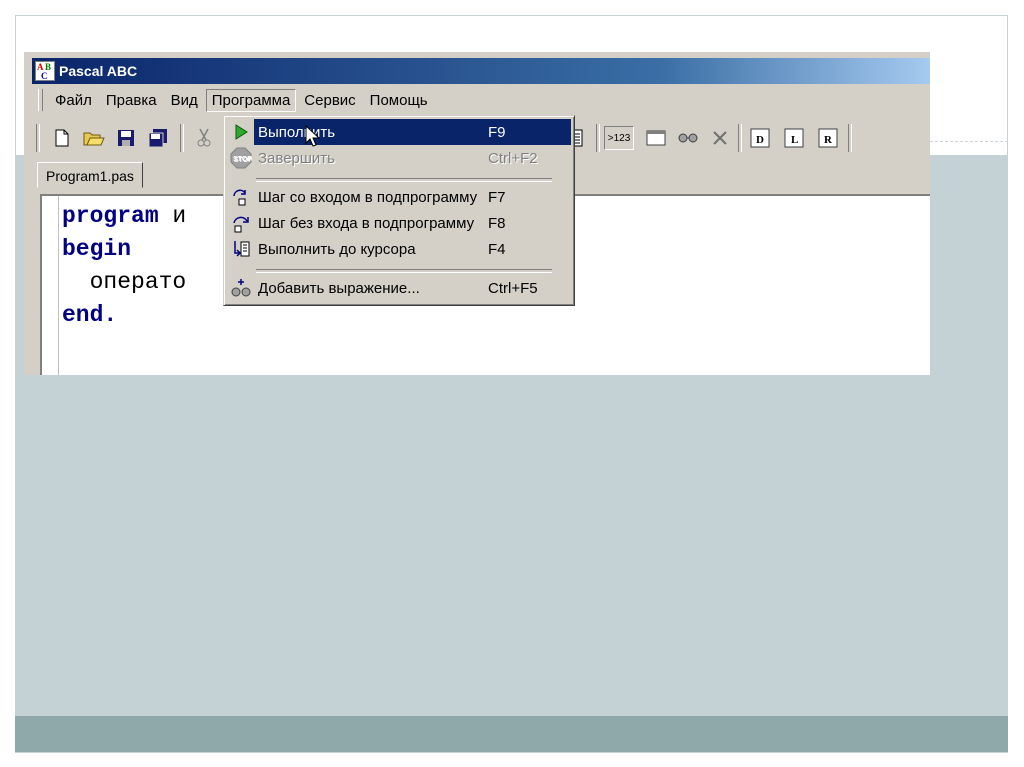 The image size is (1024, 767). What do you see at coordinates (204, 138) in the screenshot?
I see `cut-icon` at bounding box center [204, 138].